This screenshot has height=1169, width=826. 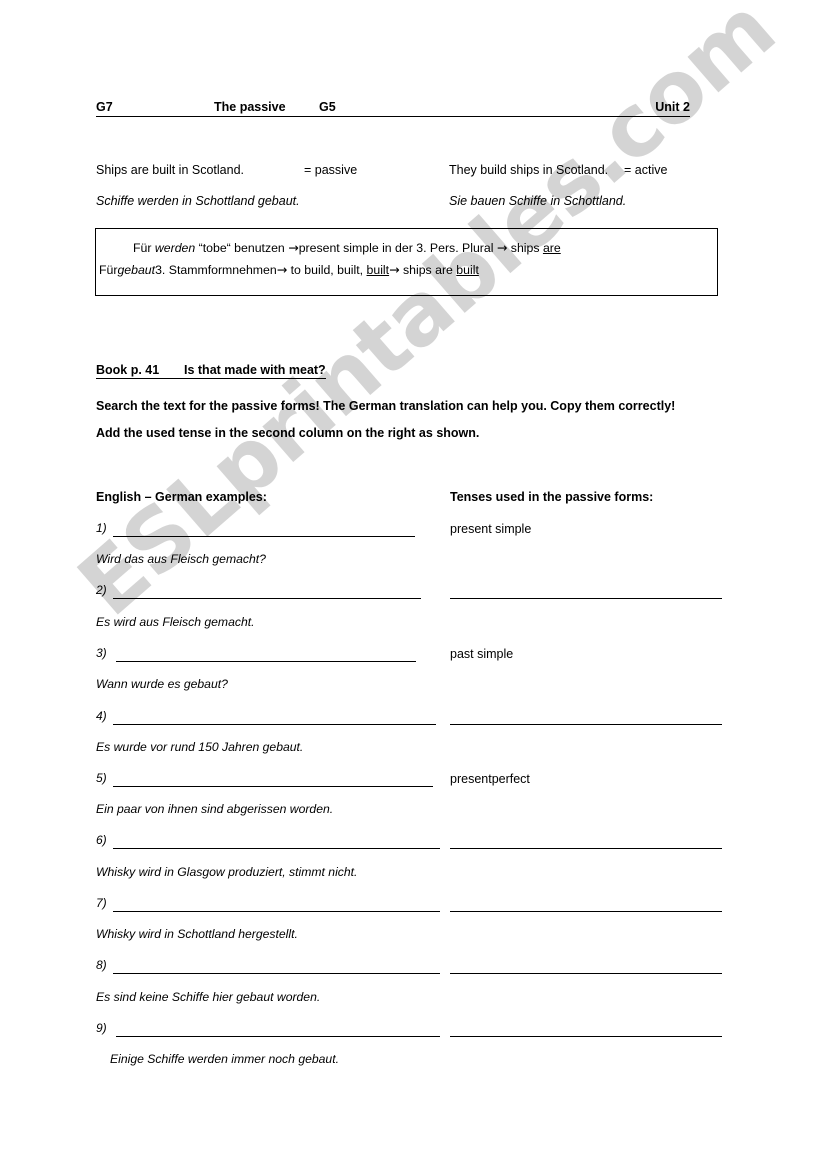 I want to click on rule-2-italic: gebaut, so click(x=136, y=270).